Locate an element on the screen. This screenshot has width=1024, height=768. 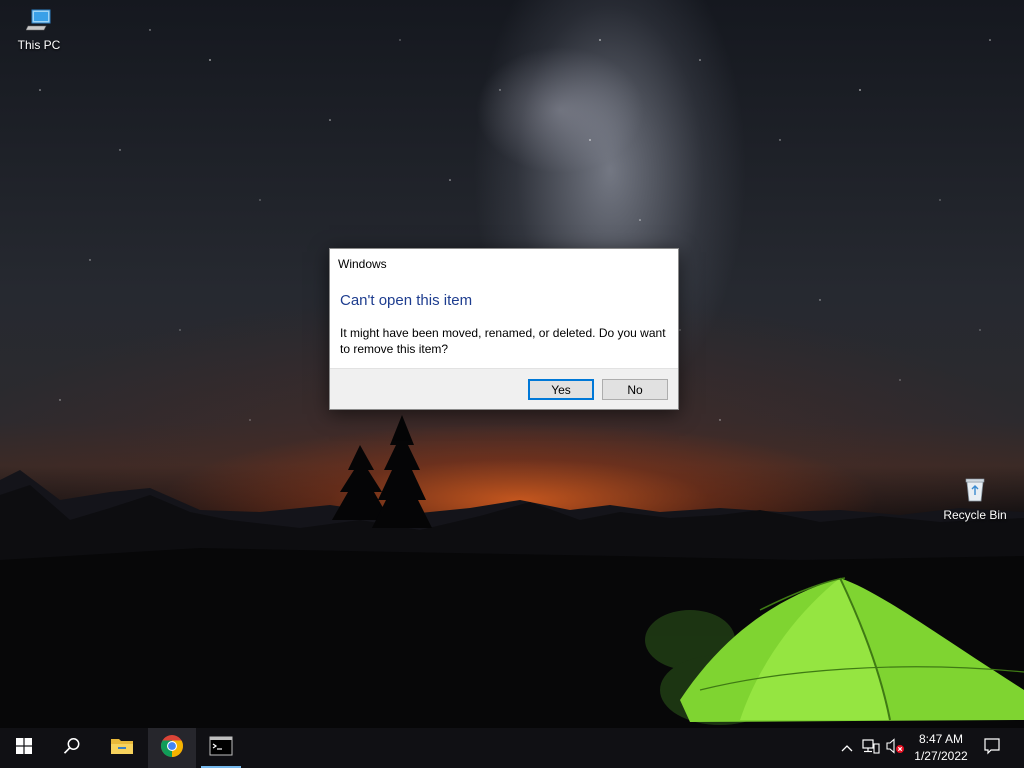
search-button is located at coordinates (72, 748).